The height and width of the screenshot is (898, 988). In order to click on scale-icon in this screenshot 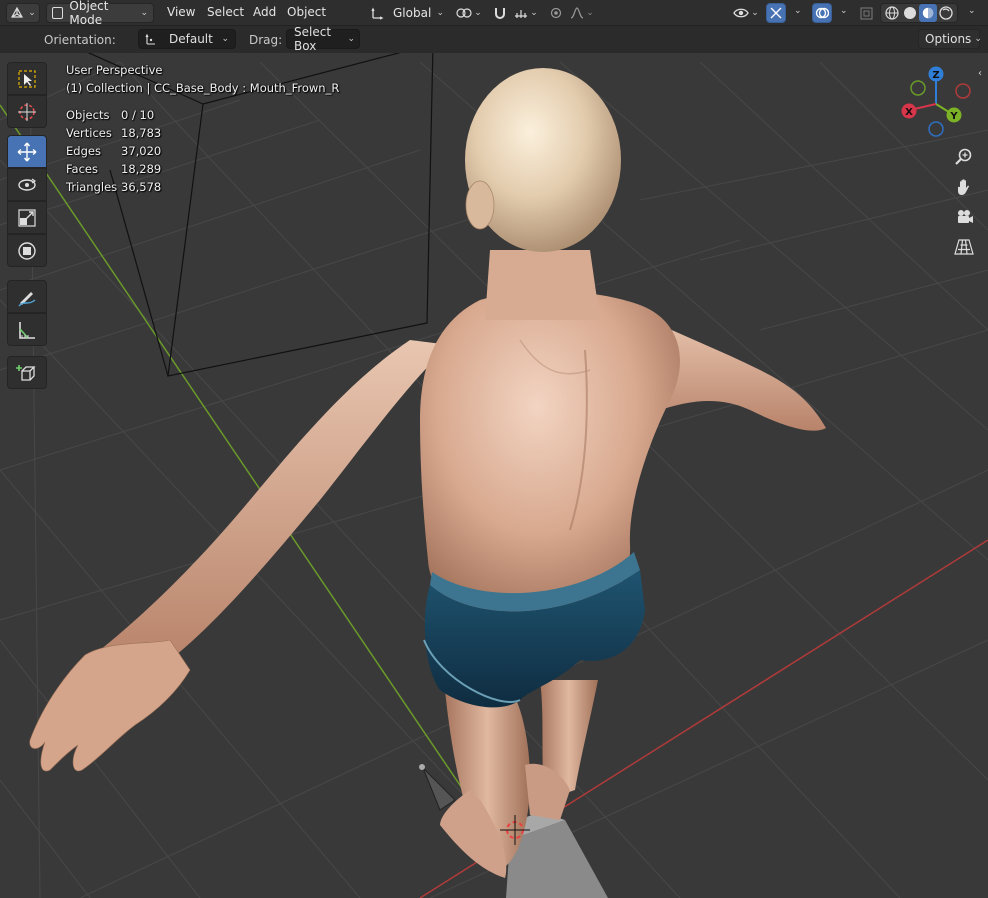, I will do `click(27, 217)`.